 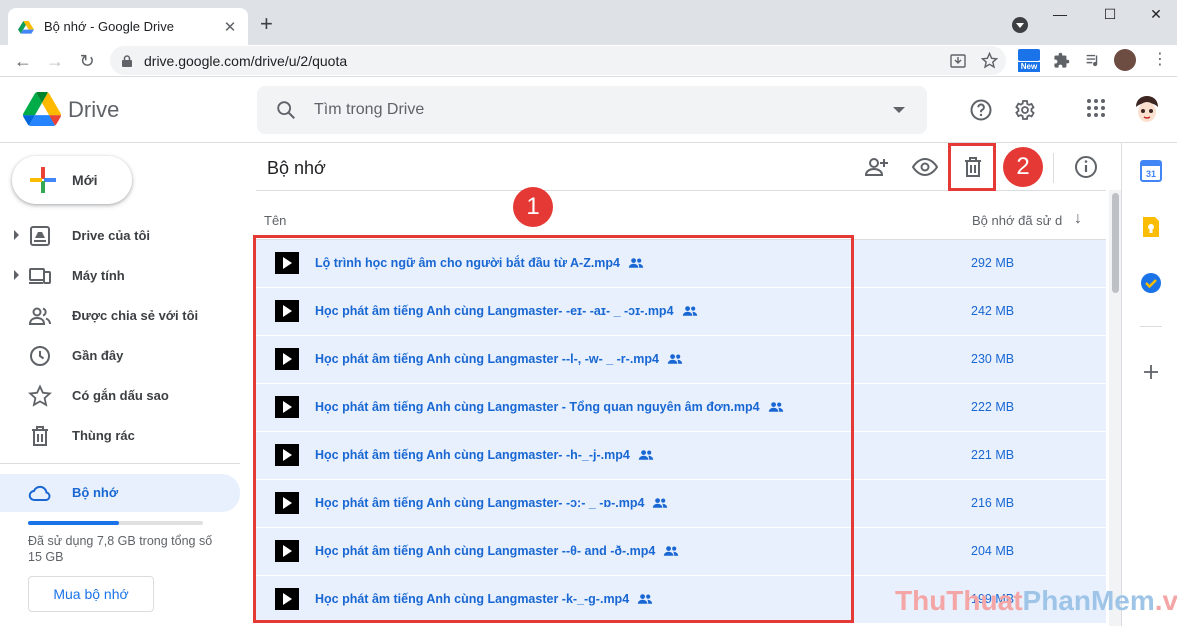 I want to click on file-size: 292 MB, so click(x=993, y=263).